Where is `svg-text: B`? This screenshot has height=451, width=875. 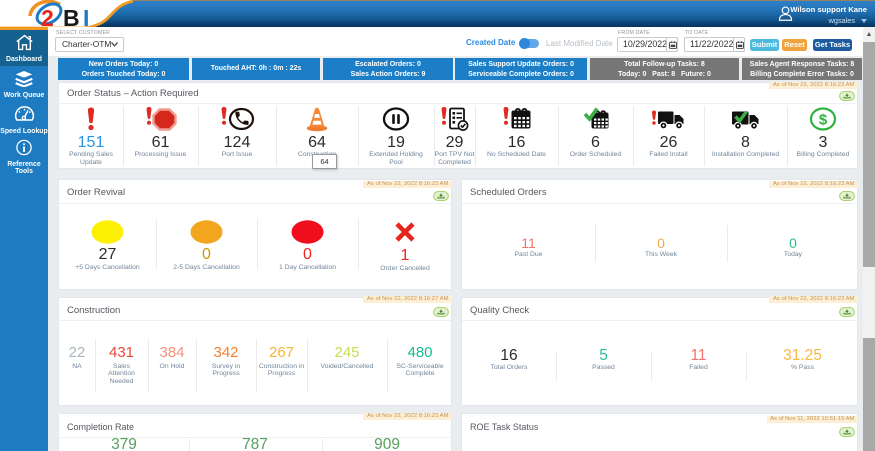
svg-text: B is located at coordinates (71, 16).